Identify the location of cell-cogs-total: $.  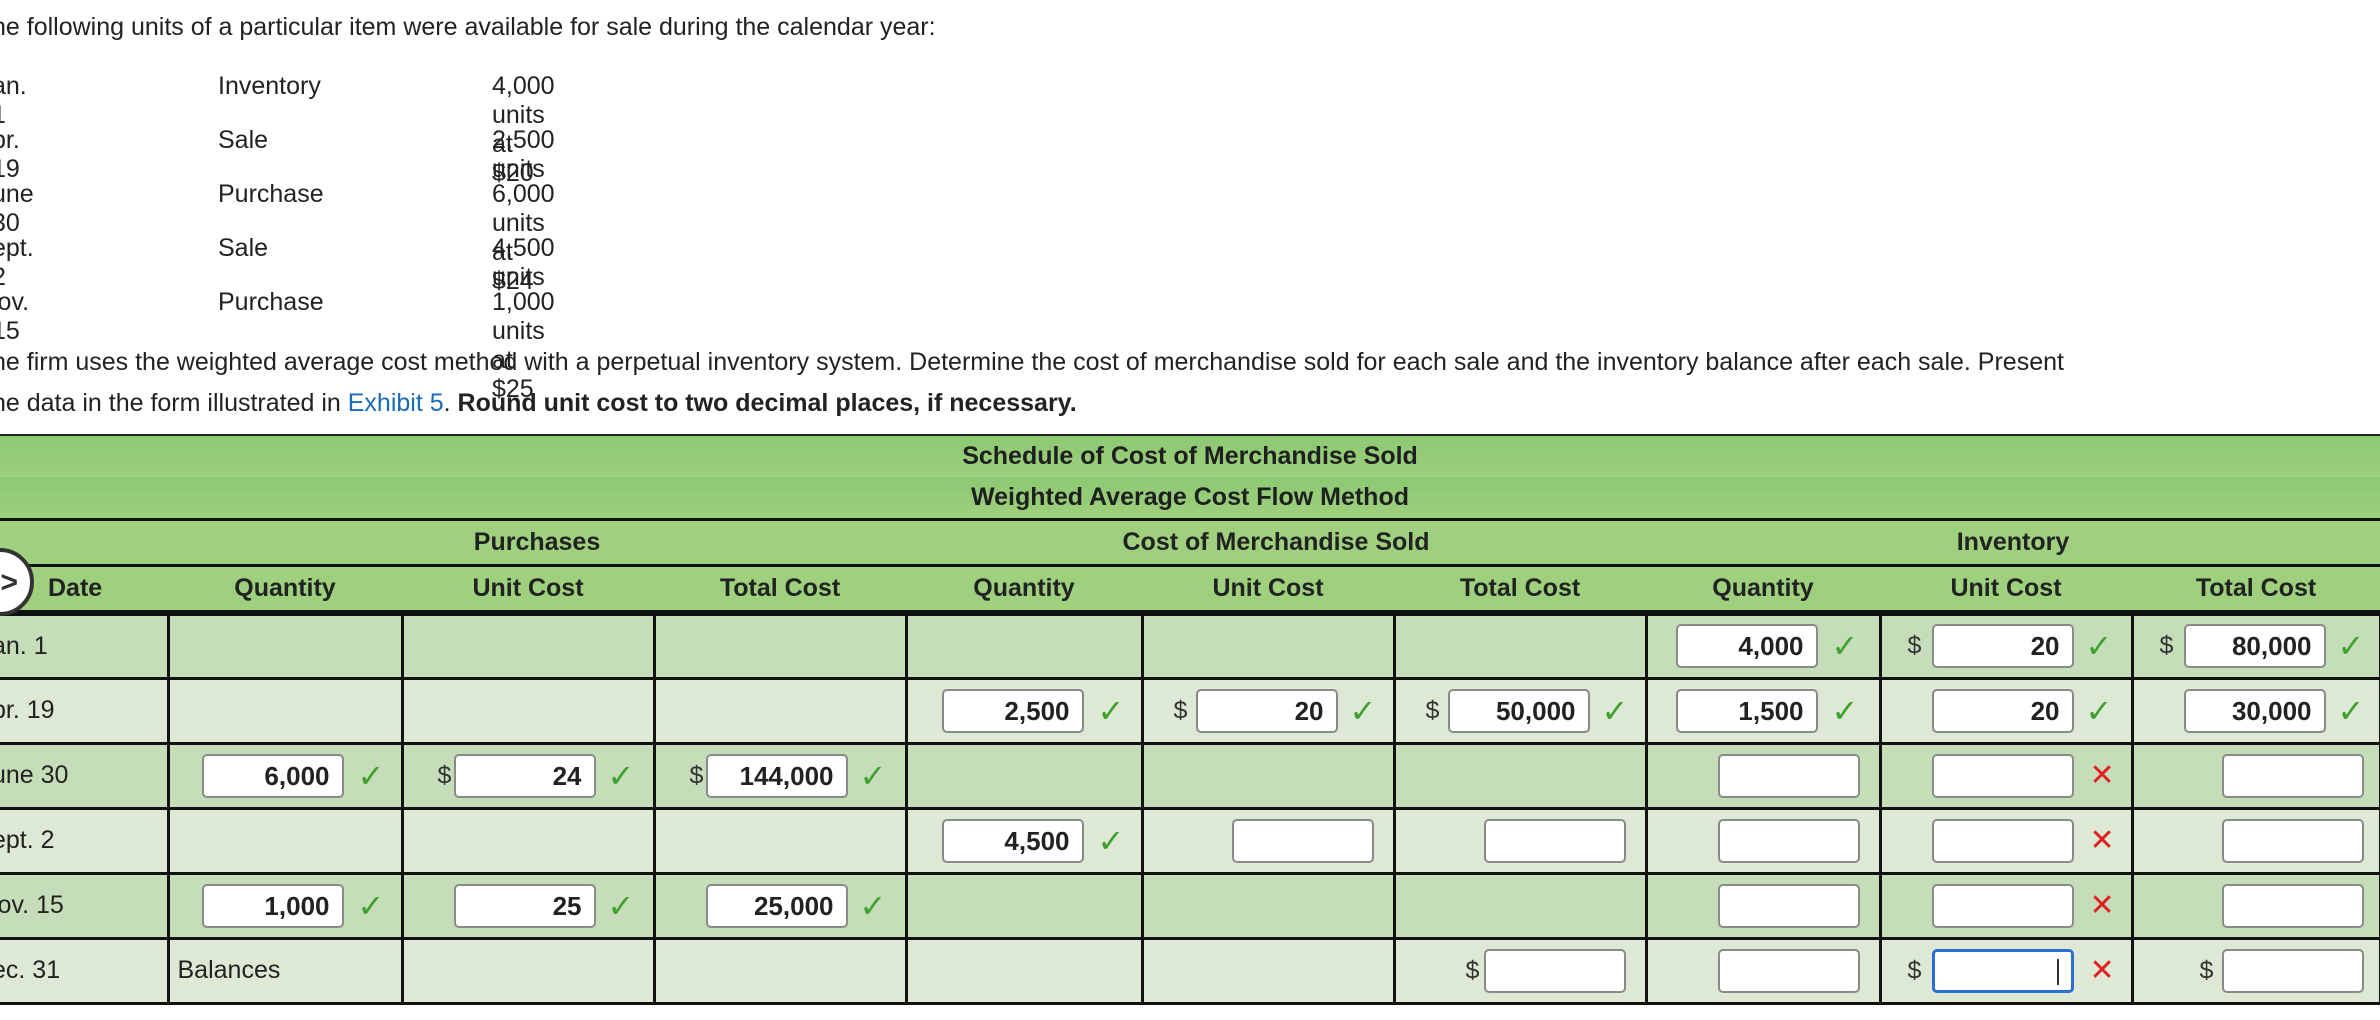
(1521, 971).